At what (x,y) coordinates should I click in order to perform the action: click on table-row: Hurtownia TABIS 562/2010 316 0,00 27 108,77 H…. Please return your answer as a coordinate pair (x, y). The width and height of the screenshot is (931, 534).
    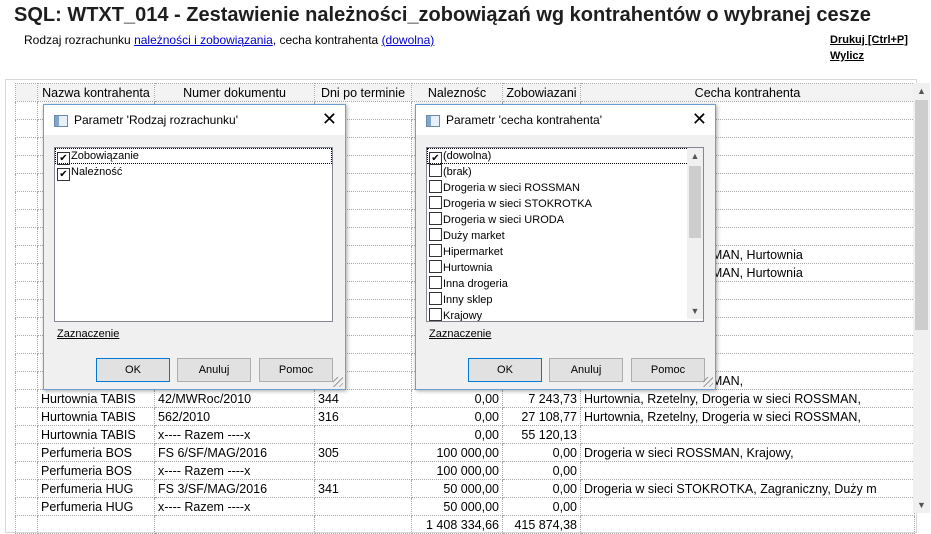
    Looking at the image, I should click on (465, 416).